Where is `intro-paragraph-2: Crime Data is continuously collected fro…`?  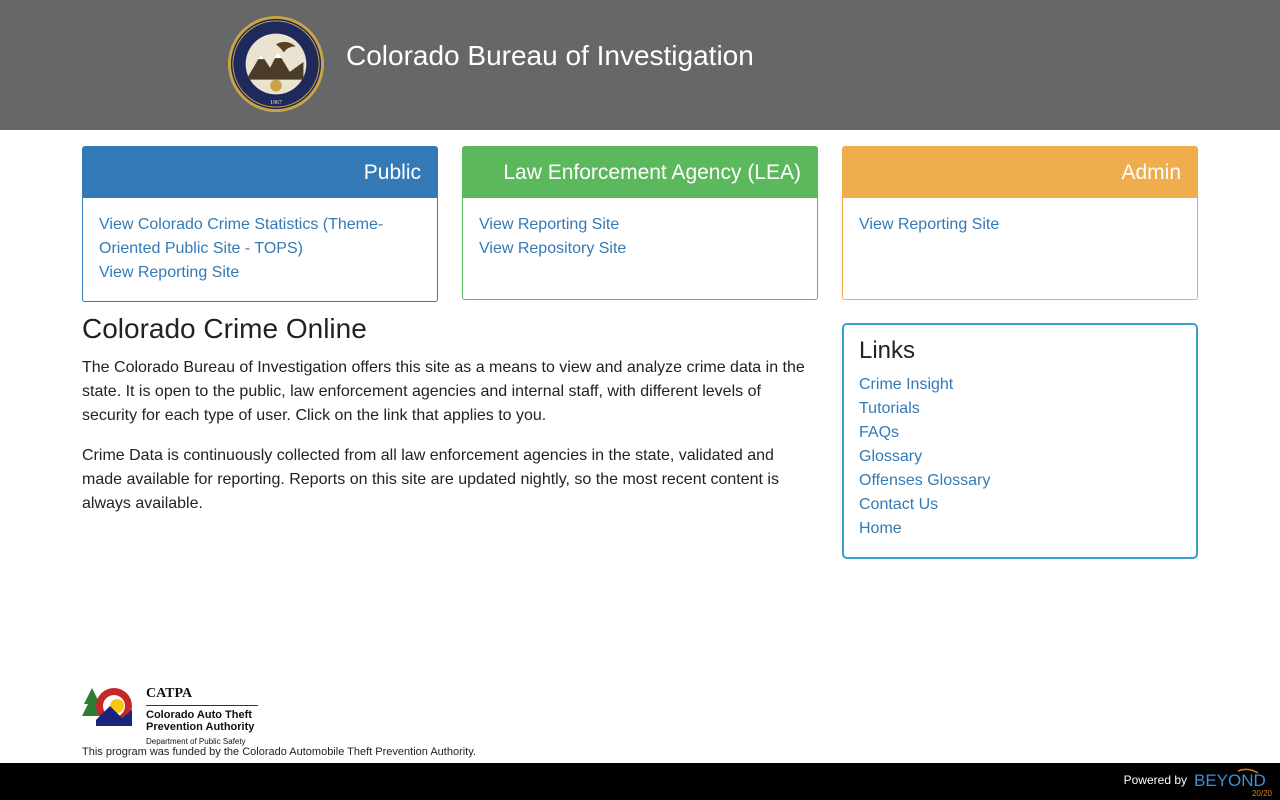 intro-paragraph-2: Crime Data is continuously collected fro… is located at coordinates (430, 479).